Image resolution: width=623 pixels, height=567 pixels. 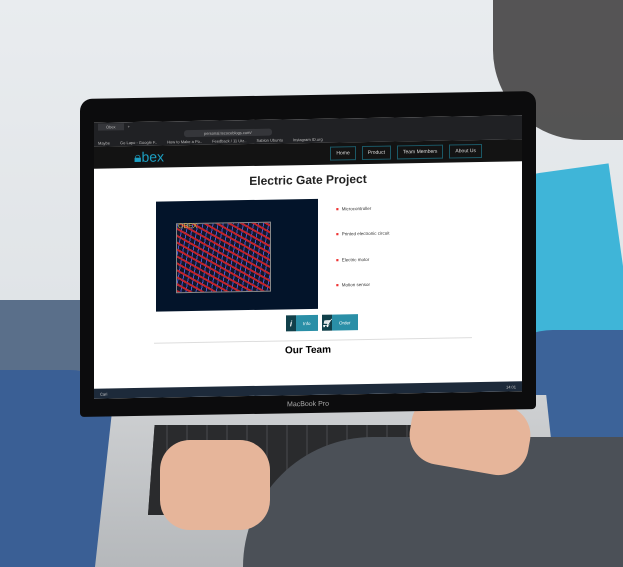 I want to click on bookmark: How to Make a Po.., so click(x=184, y=141).